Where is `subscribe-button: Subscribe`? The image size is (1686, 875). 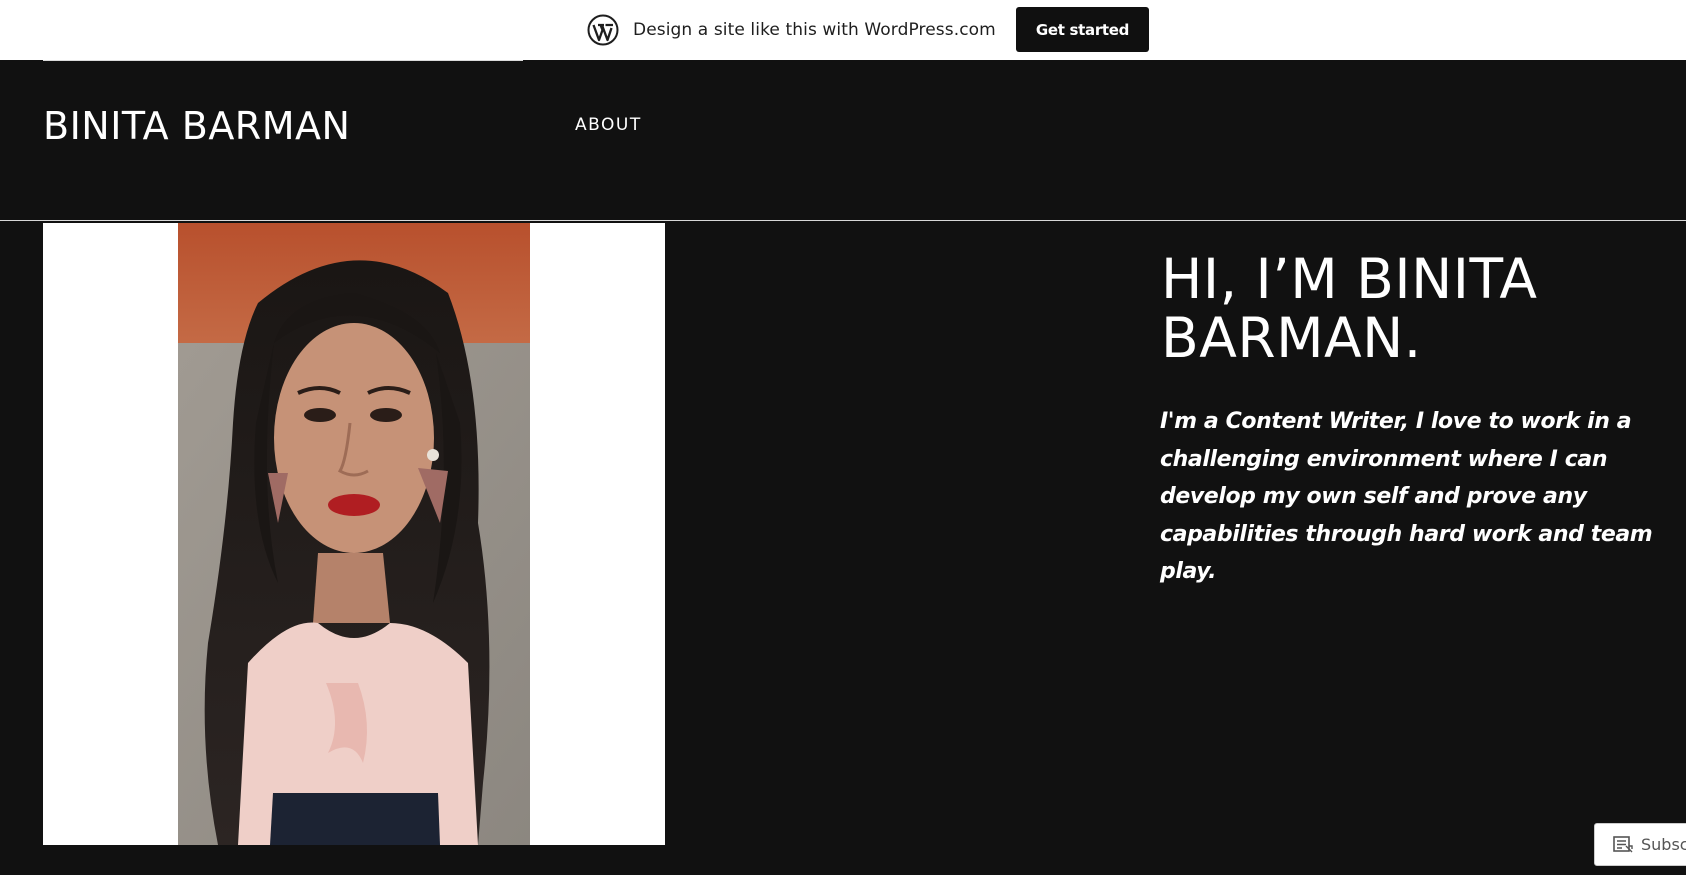
subscribe-button: Subscribe is located at coordinates (1640, 844).